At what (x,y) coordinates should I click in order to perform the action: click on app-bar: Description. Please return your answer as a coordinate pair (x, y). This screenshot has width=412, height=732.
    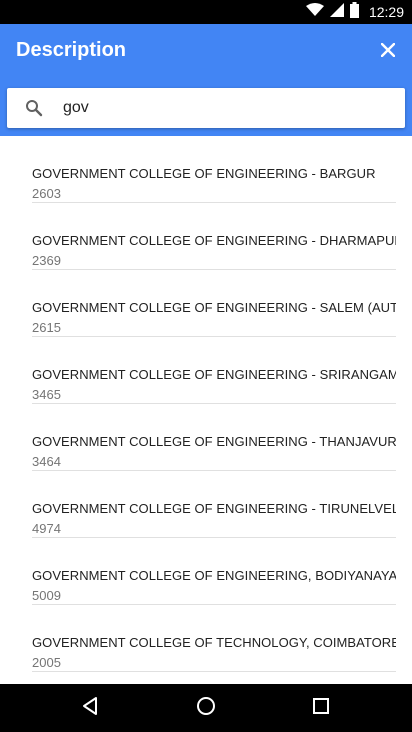
    Looking at the image, I should click on (206, 52).